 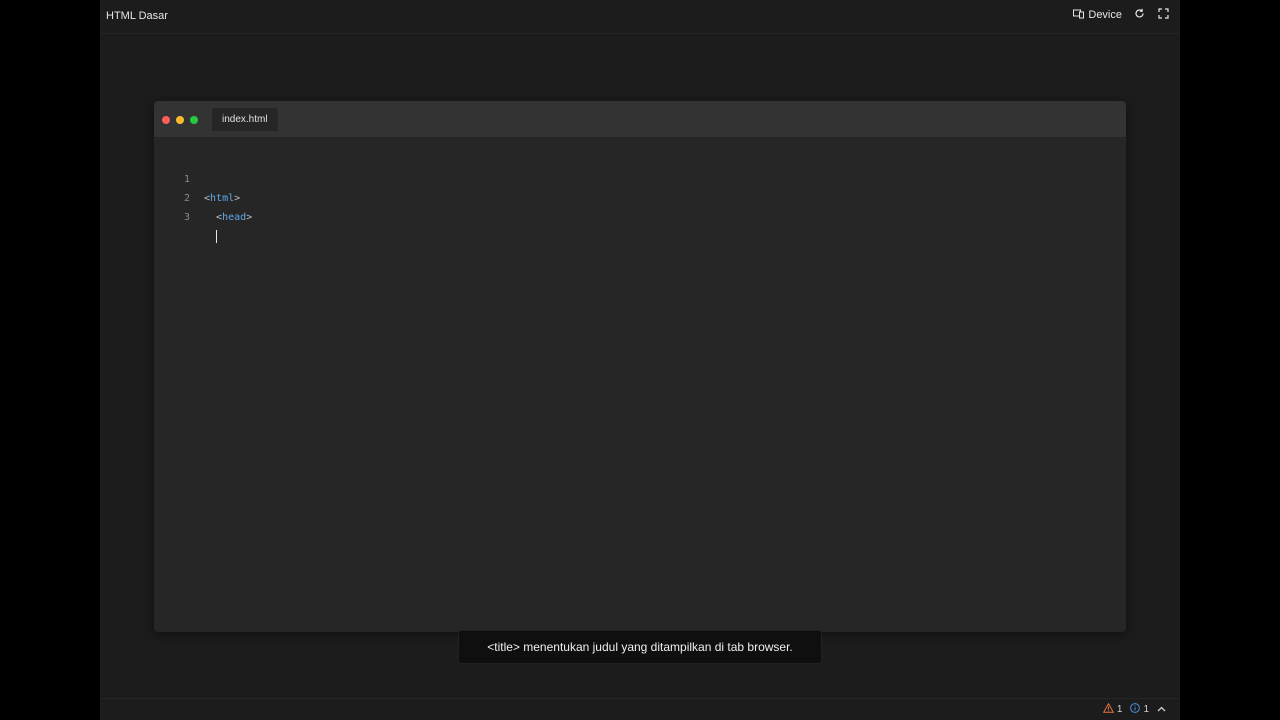 I want to click on status-bar: 1 1, so click(x=640, y=709).